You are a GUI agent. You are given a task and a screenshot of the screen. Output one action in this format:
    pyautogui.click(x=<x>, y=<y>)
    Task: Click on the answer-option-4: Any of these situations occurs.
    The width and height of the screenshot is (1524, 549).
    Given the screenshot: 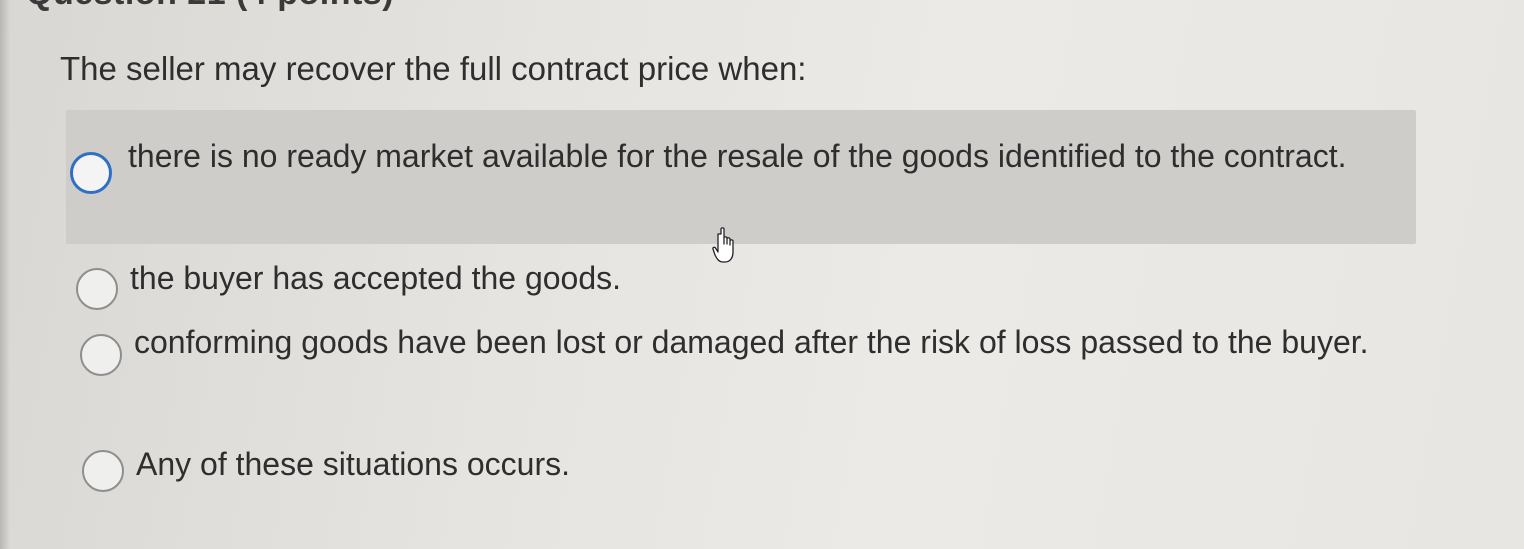 What is the action you would take?
    pyautogui.click(x=748, y=466)
    